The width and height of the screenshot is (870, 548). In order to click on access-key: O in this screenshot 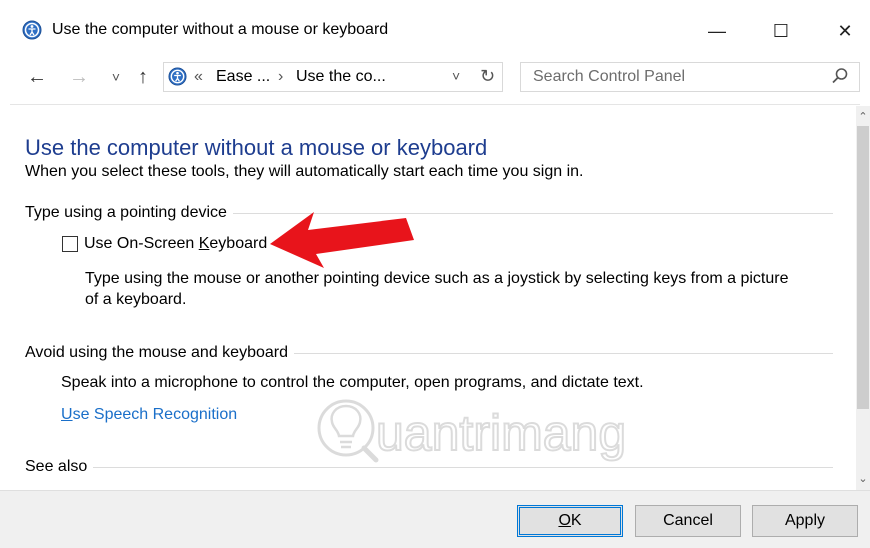, I will do `click(564, 520)`.